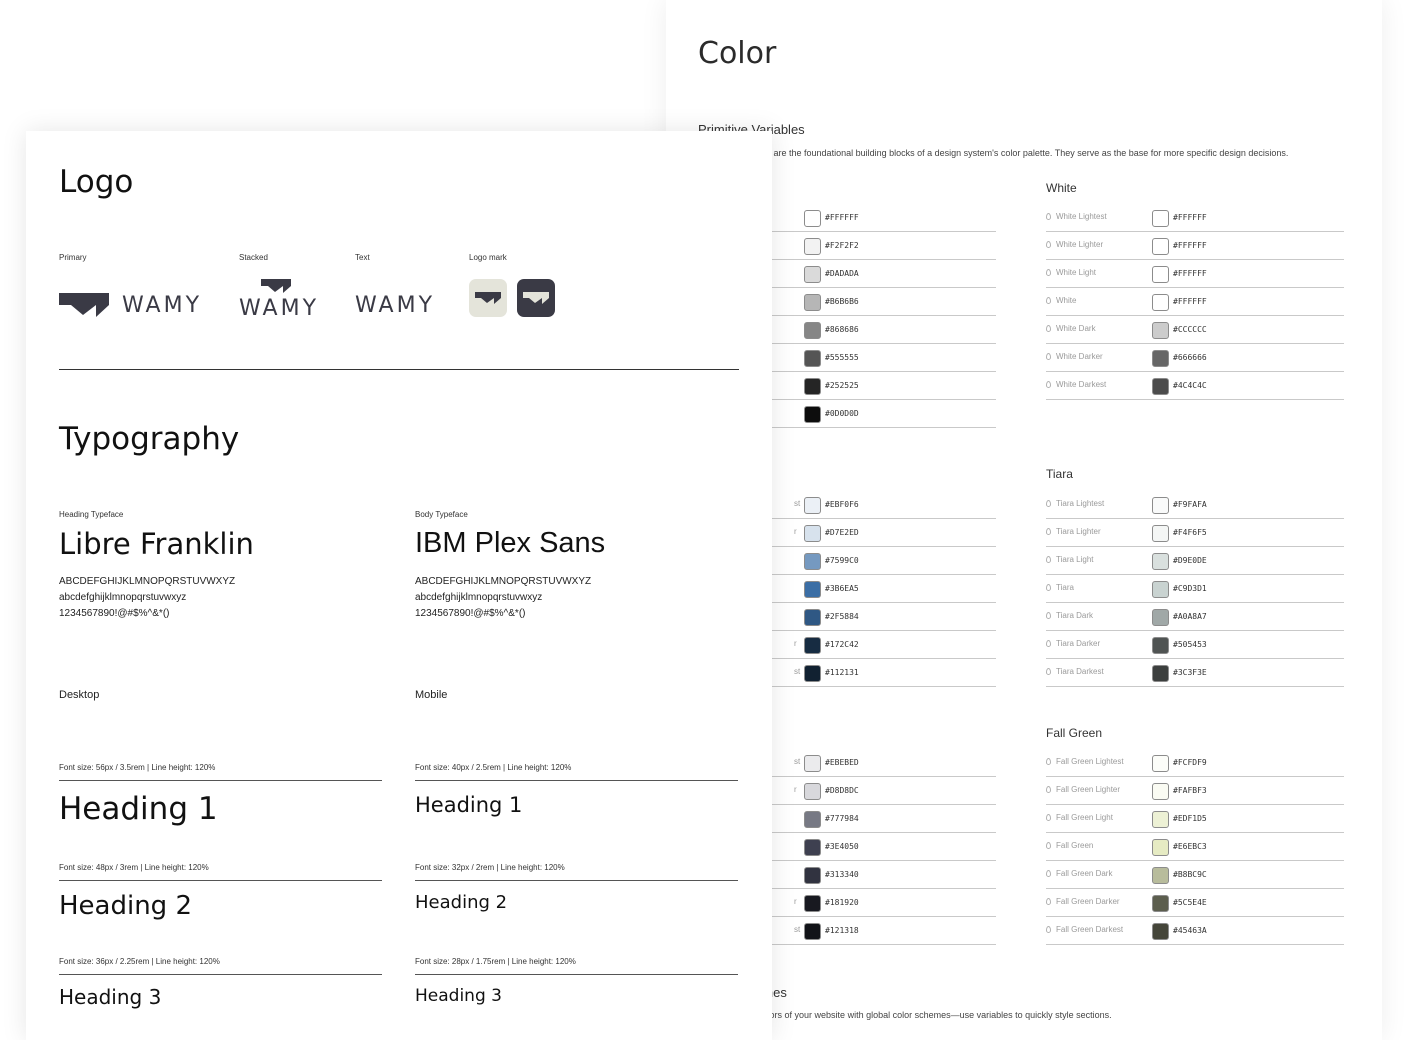 The width and height of the screenshot is (1407, 1040). What do you see at coordinates (1195, 903) in the screenshot?
I see `swatch-row: Fall Green Darker #5C5E4E` at bounding box center [1195, 903].